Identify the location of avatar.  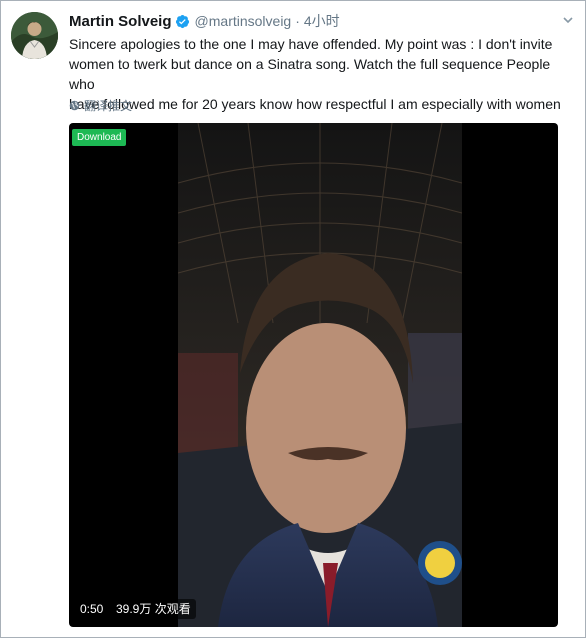
(34, 35).